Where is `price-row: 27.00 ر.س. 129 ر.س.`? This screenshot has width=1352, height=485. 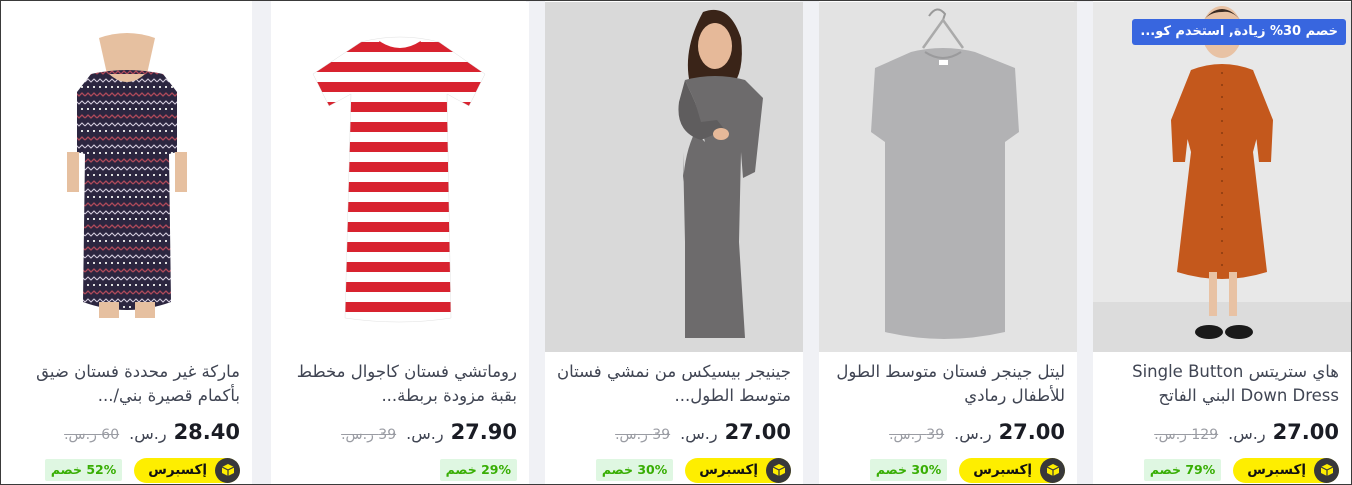 price-row: 27.00 ر.س. 129 ر.س. is located at coordinates (1221, 432).